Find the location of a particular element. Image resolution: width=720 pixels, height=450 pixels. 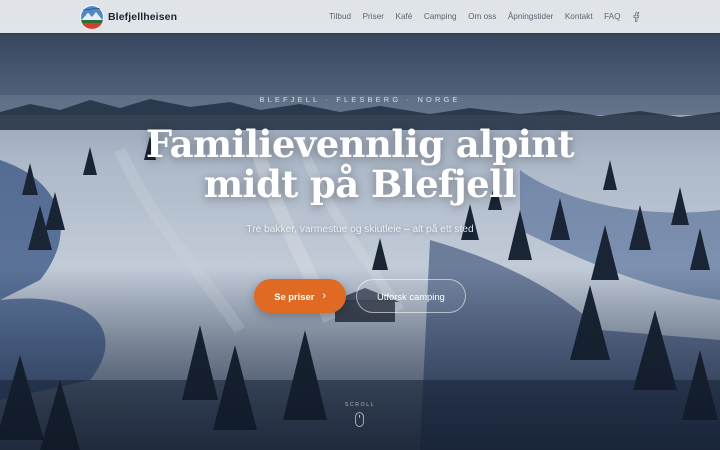

explore-camping-label: Utforsk camping is located at coordinates (411, 296).